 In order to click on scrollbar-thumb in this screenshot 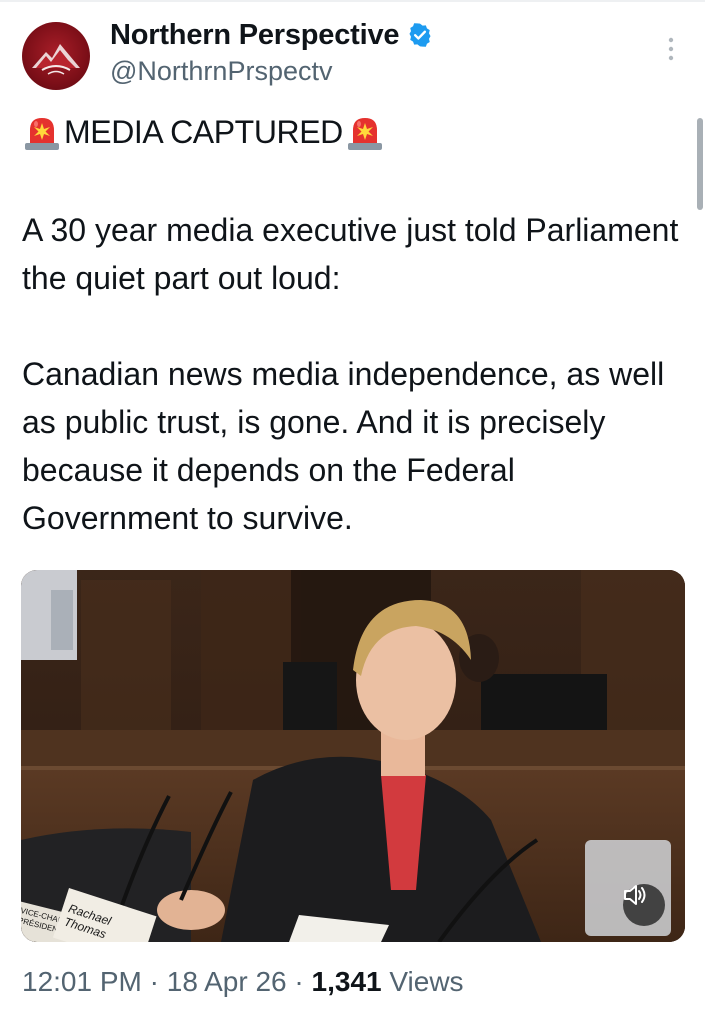, I will do `click(700, 164)`.